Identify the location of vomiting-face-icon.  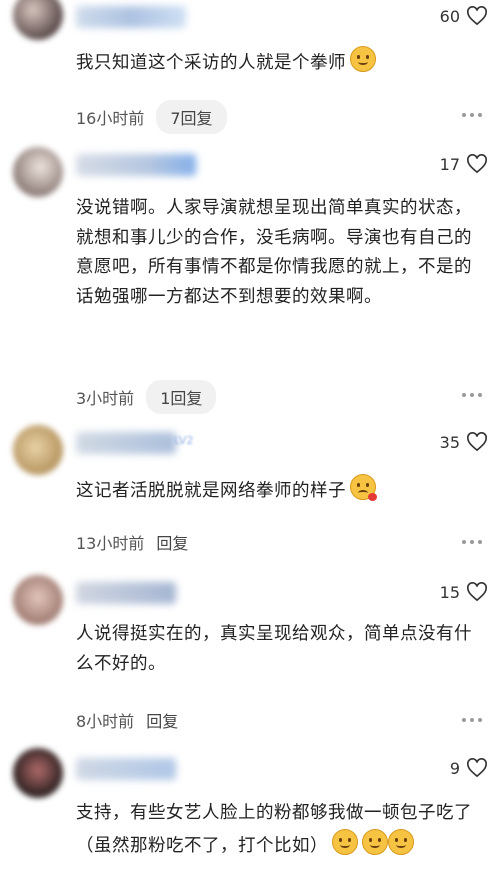
(363, 487).